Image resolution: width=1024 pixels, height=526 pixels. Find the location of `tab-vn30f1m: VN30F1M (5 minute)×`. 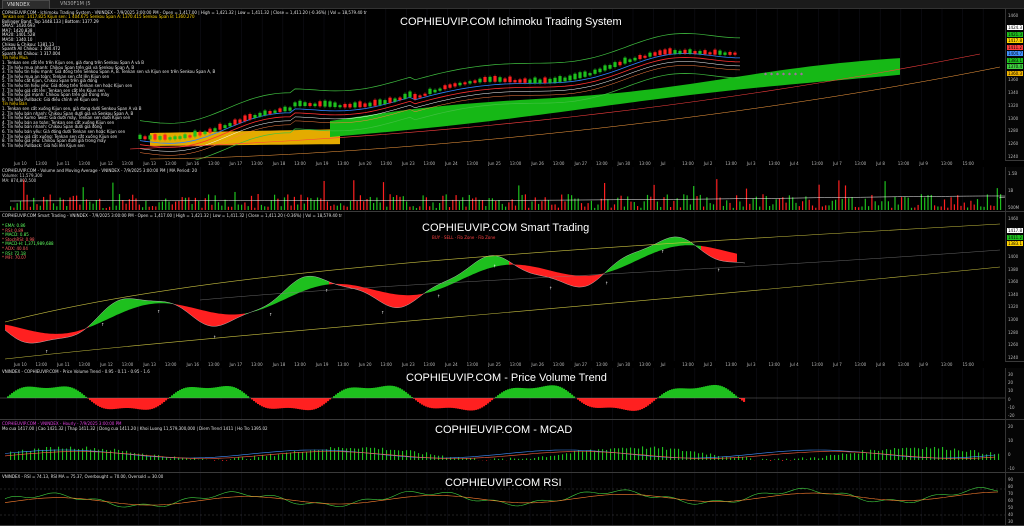

tab-vn30f1m: VN30F1M (5 minute)× is located at coordinates (80, 4).